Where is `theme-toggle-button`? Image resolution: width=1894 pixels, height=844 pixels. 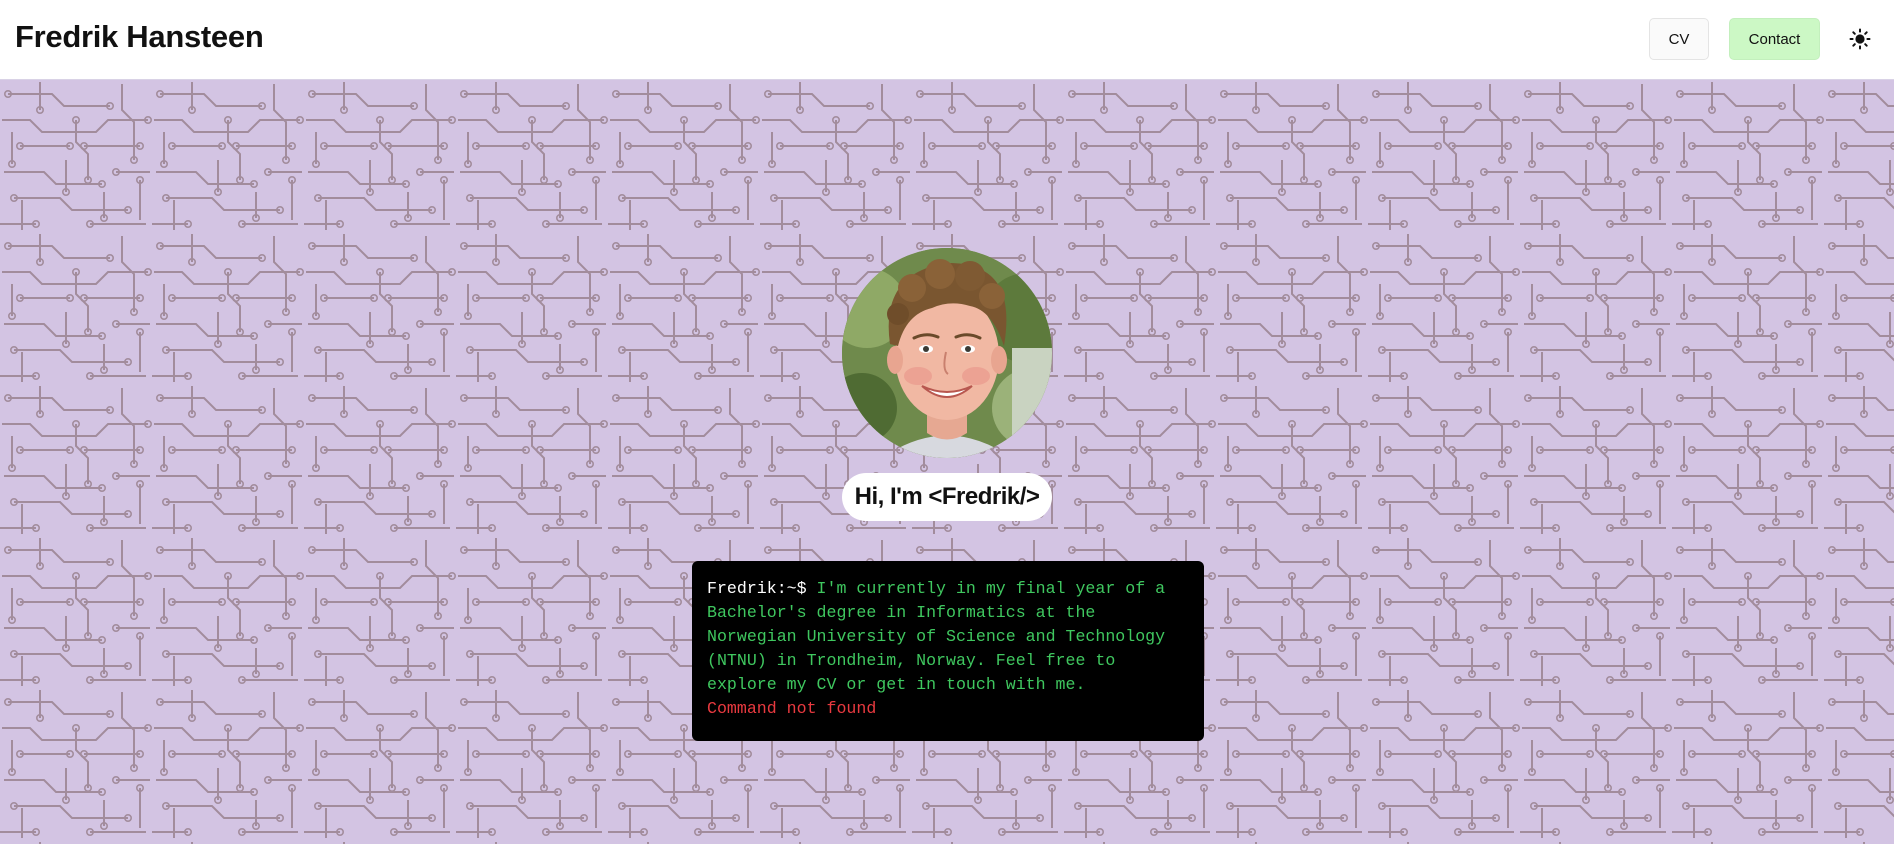
theme-toggle-button is located at coordinates (1860, 39).